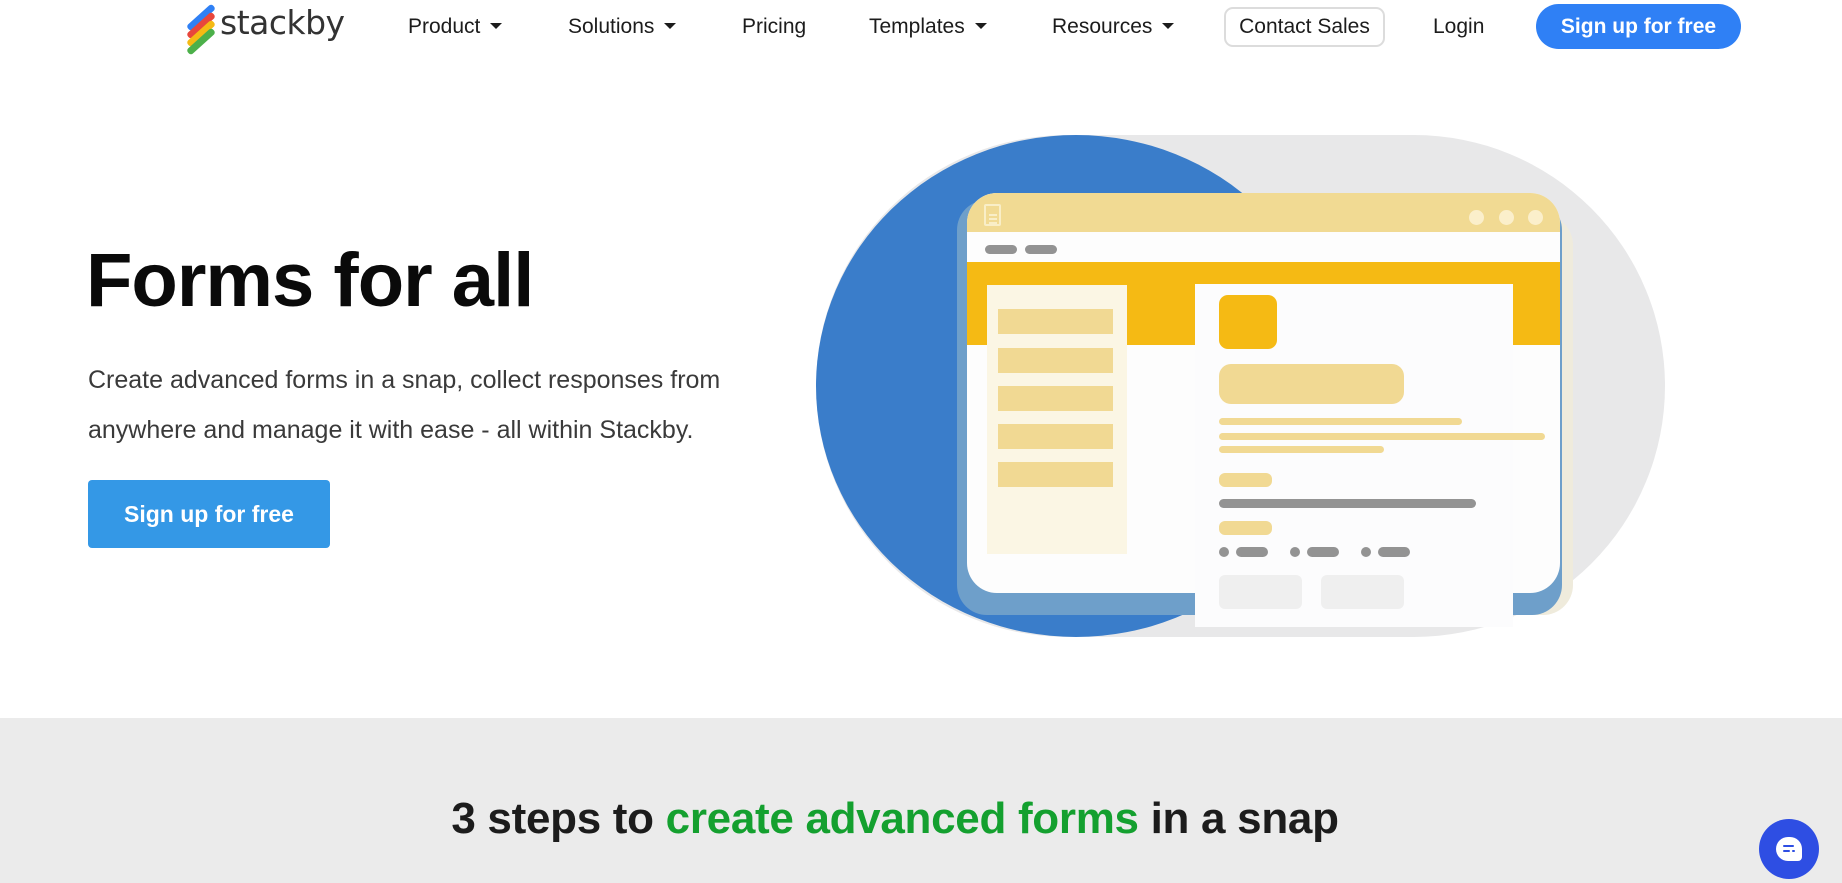 This screenshot has width=1842, height=883. Describe the element at coordinates (310, 280) in the screenshot. I see `hero-title: Forms for all` at that location.